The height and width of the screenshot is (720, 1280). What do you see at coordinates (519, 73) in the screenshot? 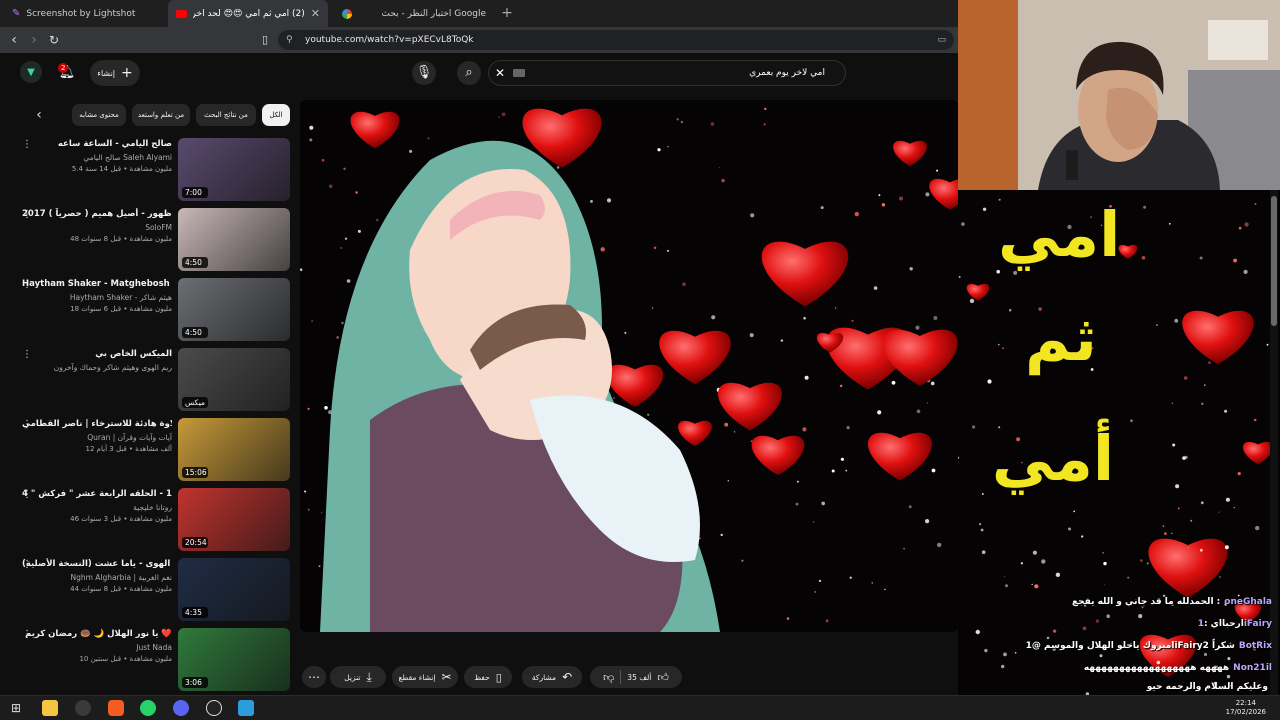
I see `keyboard-icon` at bounding box center [519, 73].